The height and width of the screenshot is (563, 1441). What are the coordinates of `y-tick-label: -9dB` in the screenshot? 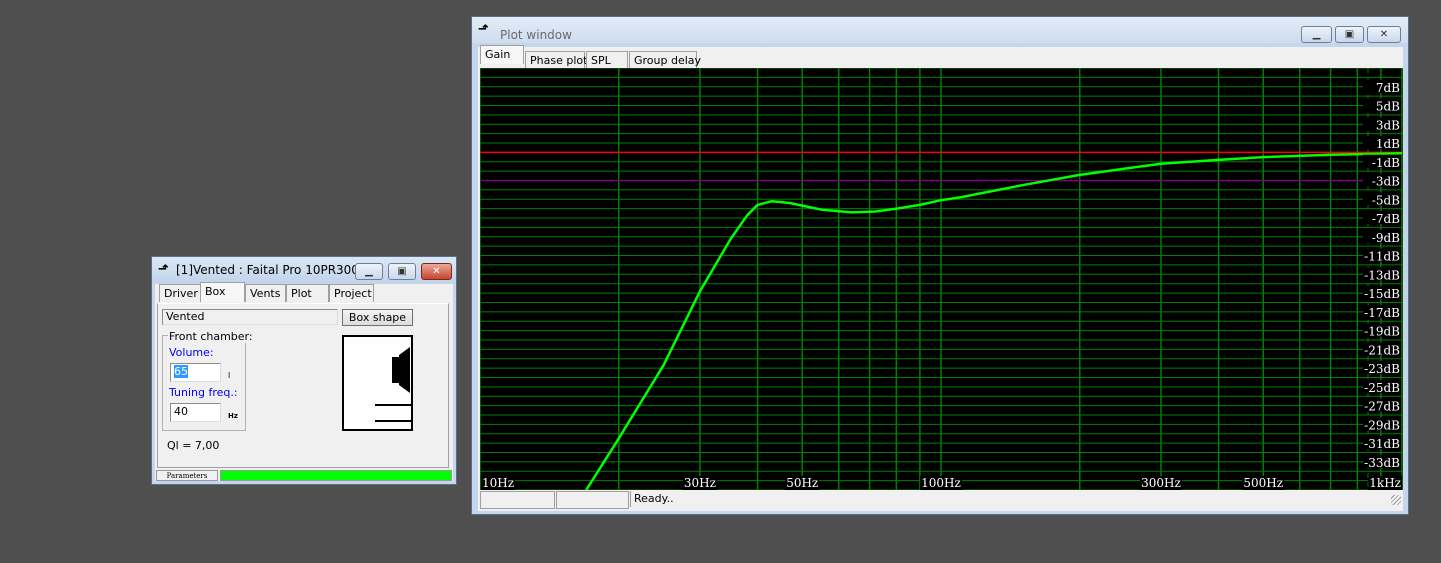 It's located at (1386, 238).